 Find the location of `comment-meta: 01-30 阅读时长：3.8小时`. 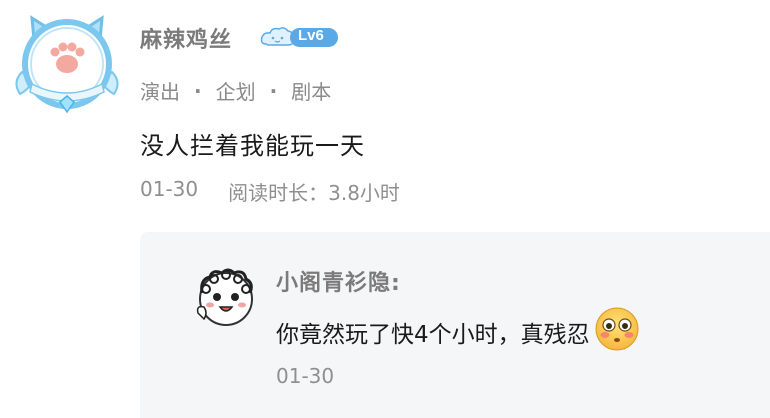

comment-meta: 01-30 阅读时长：3.8小时 is located at coordinates (270, 191).